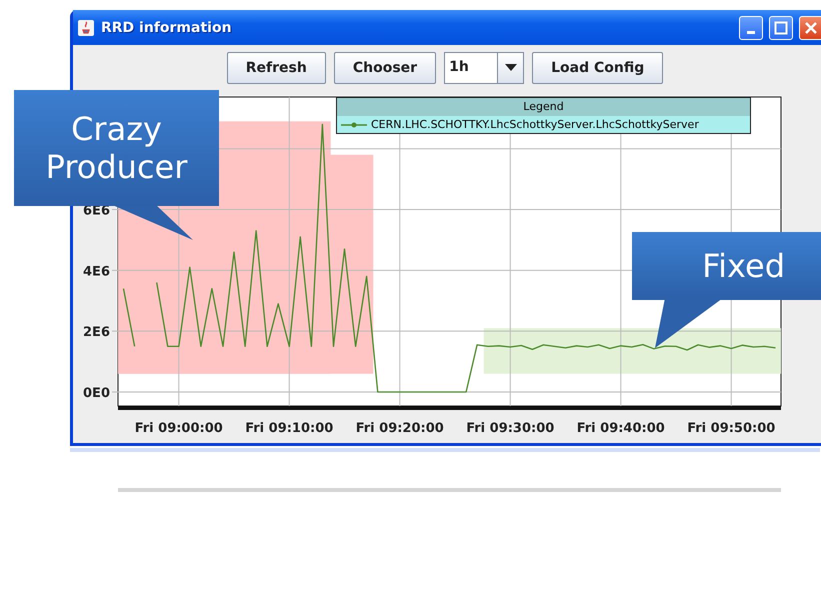 This screenshot has height=603, width=821. I want to click on close-button, so click(810, 28).